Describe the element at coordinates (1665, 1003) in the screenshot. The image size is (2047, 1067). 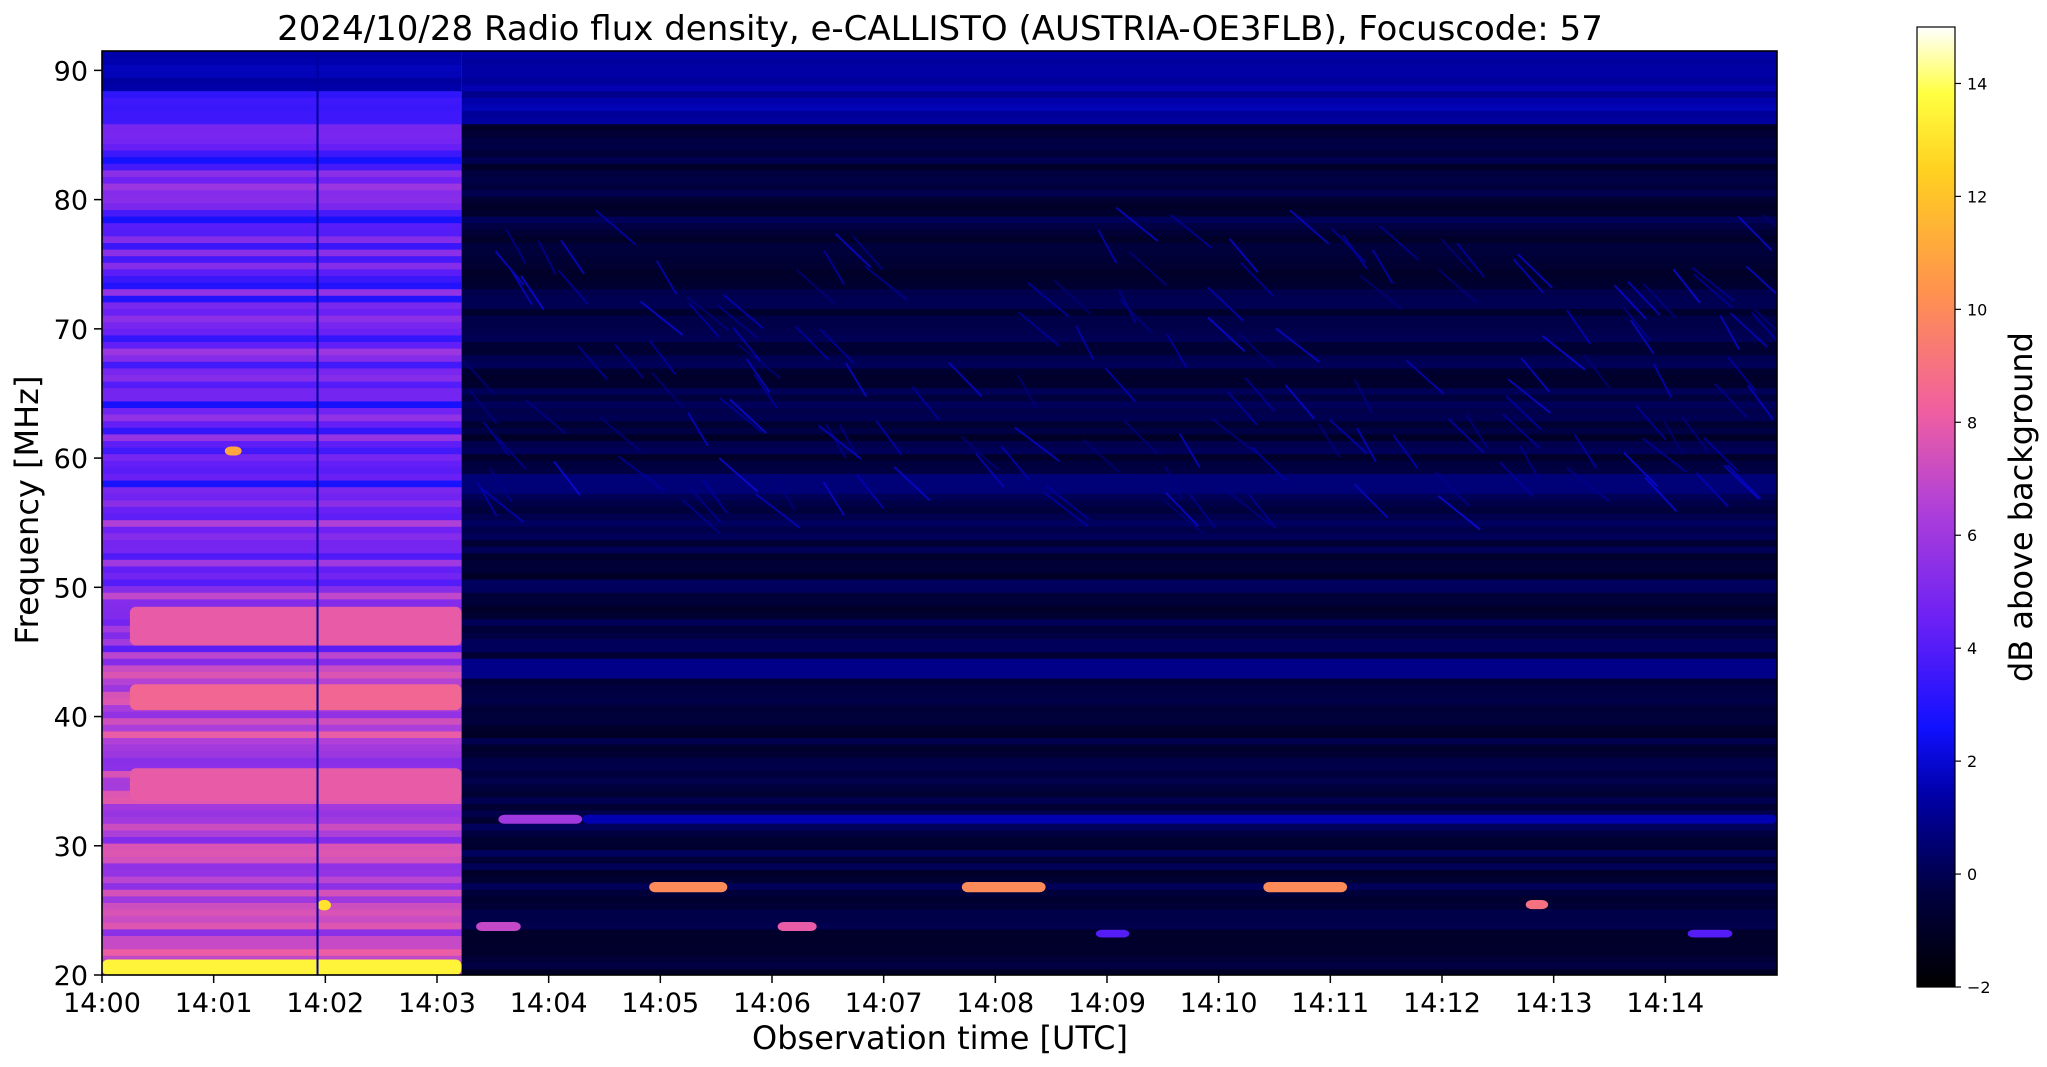
I see `x-tick-label: 14:14` at that location.